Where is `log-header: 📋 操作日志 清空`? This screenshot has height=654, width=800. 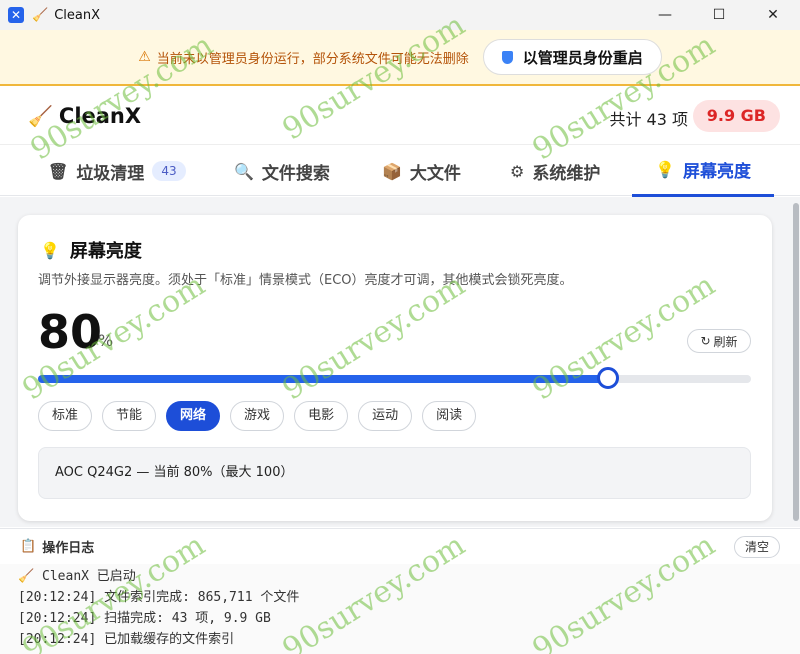 log-header: 📋 操作日志 清空 is located at coordinates (400, 546).